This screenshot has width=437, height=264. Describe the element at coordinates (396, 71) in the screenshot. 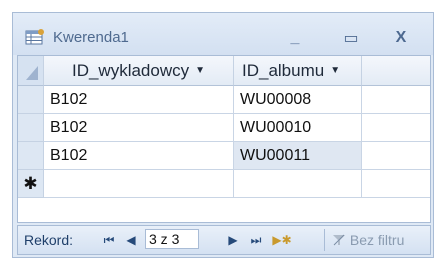

I see `column-header-empty` at that location.